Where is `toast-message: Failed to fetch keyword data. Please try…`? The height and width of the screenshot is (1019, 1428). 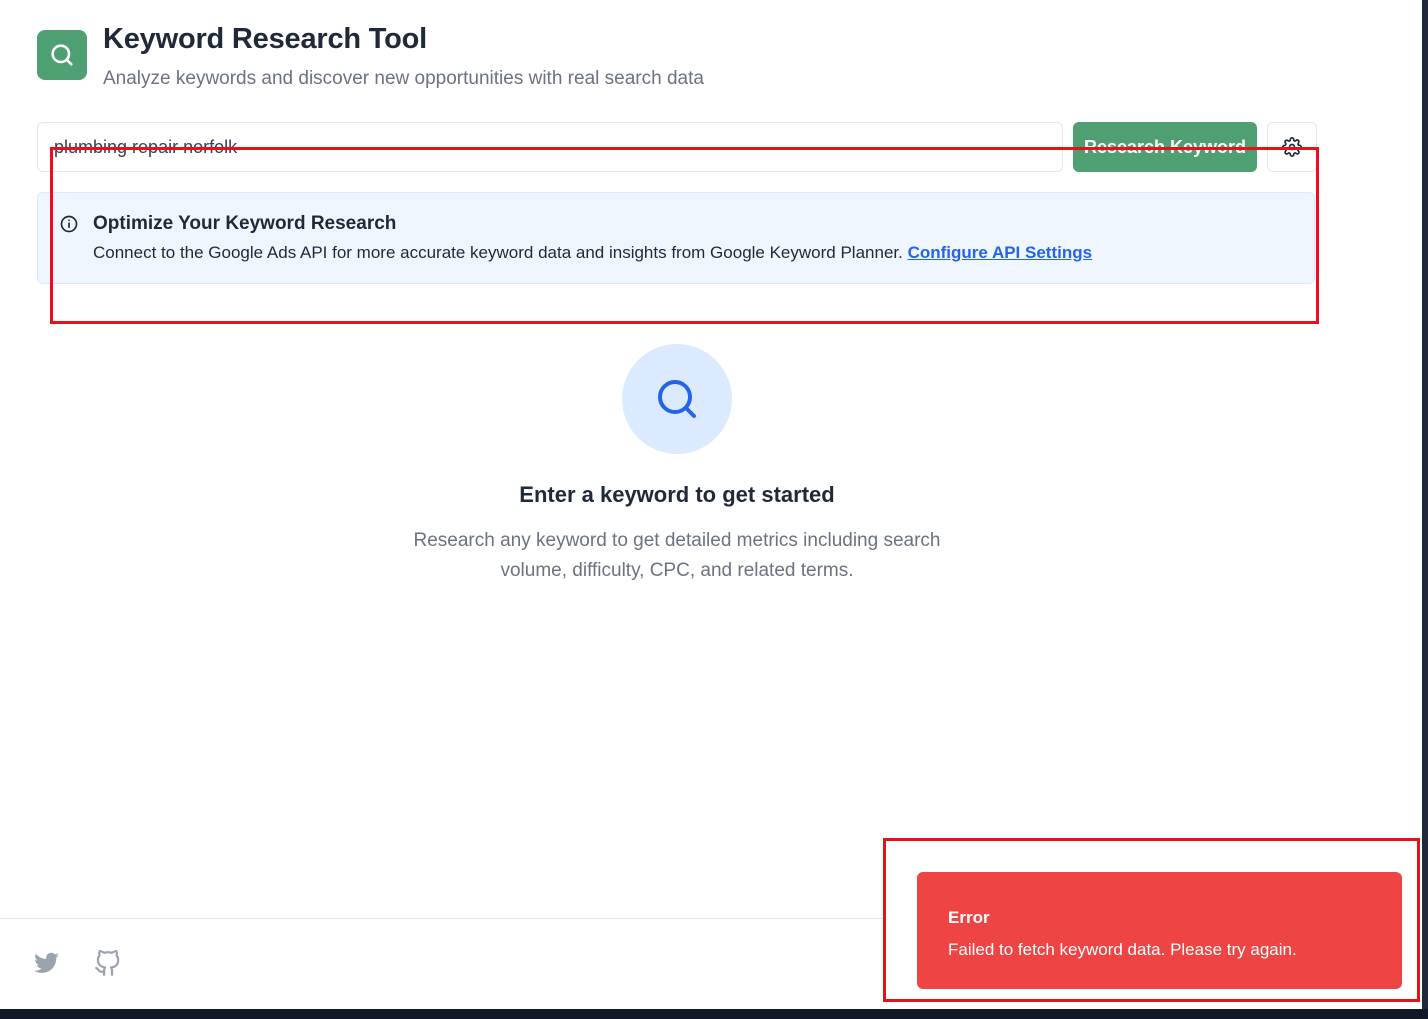 toast-message: Failed to fetch keyword data. Please try… is located at coordinates (1122, 949).